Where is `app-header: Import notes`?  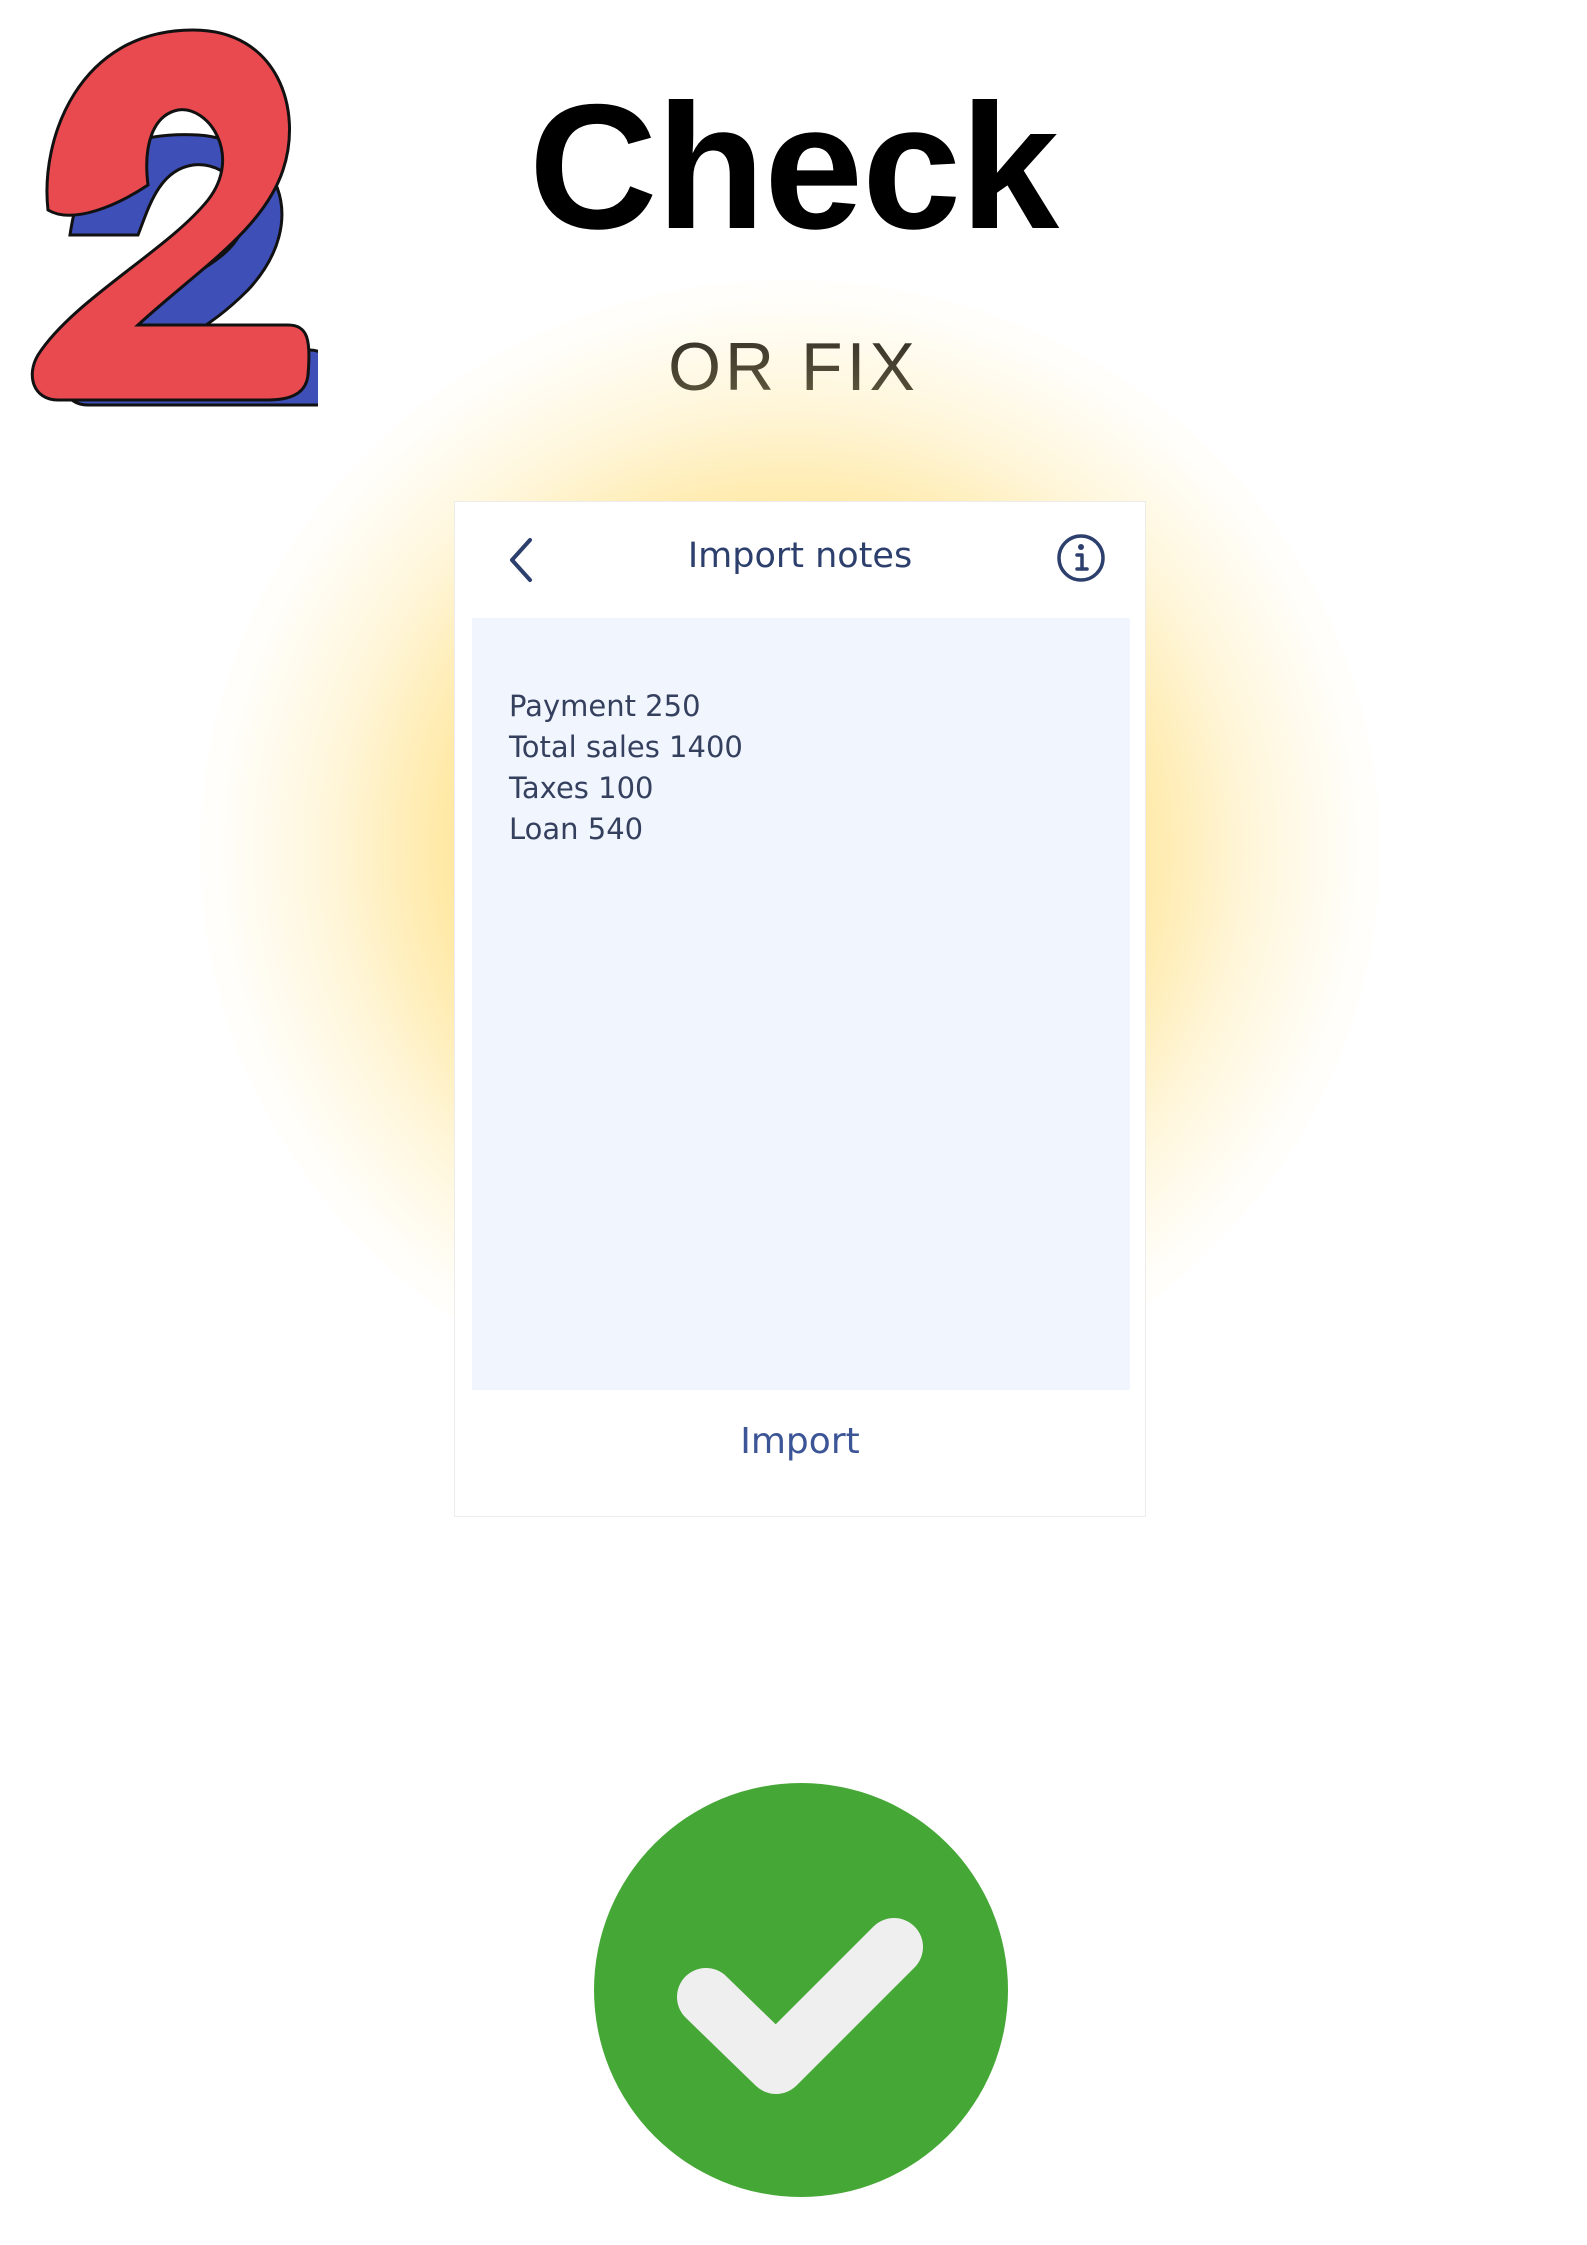 app-header: Import notes is located at coordinates (800, 559).